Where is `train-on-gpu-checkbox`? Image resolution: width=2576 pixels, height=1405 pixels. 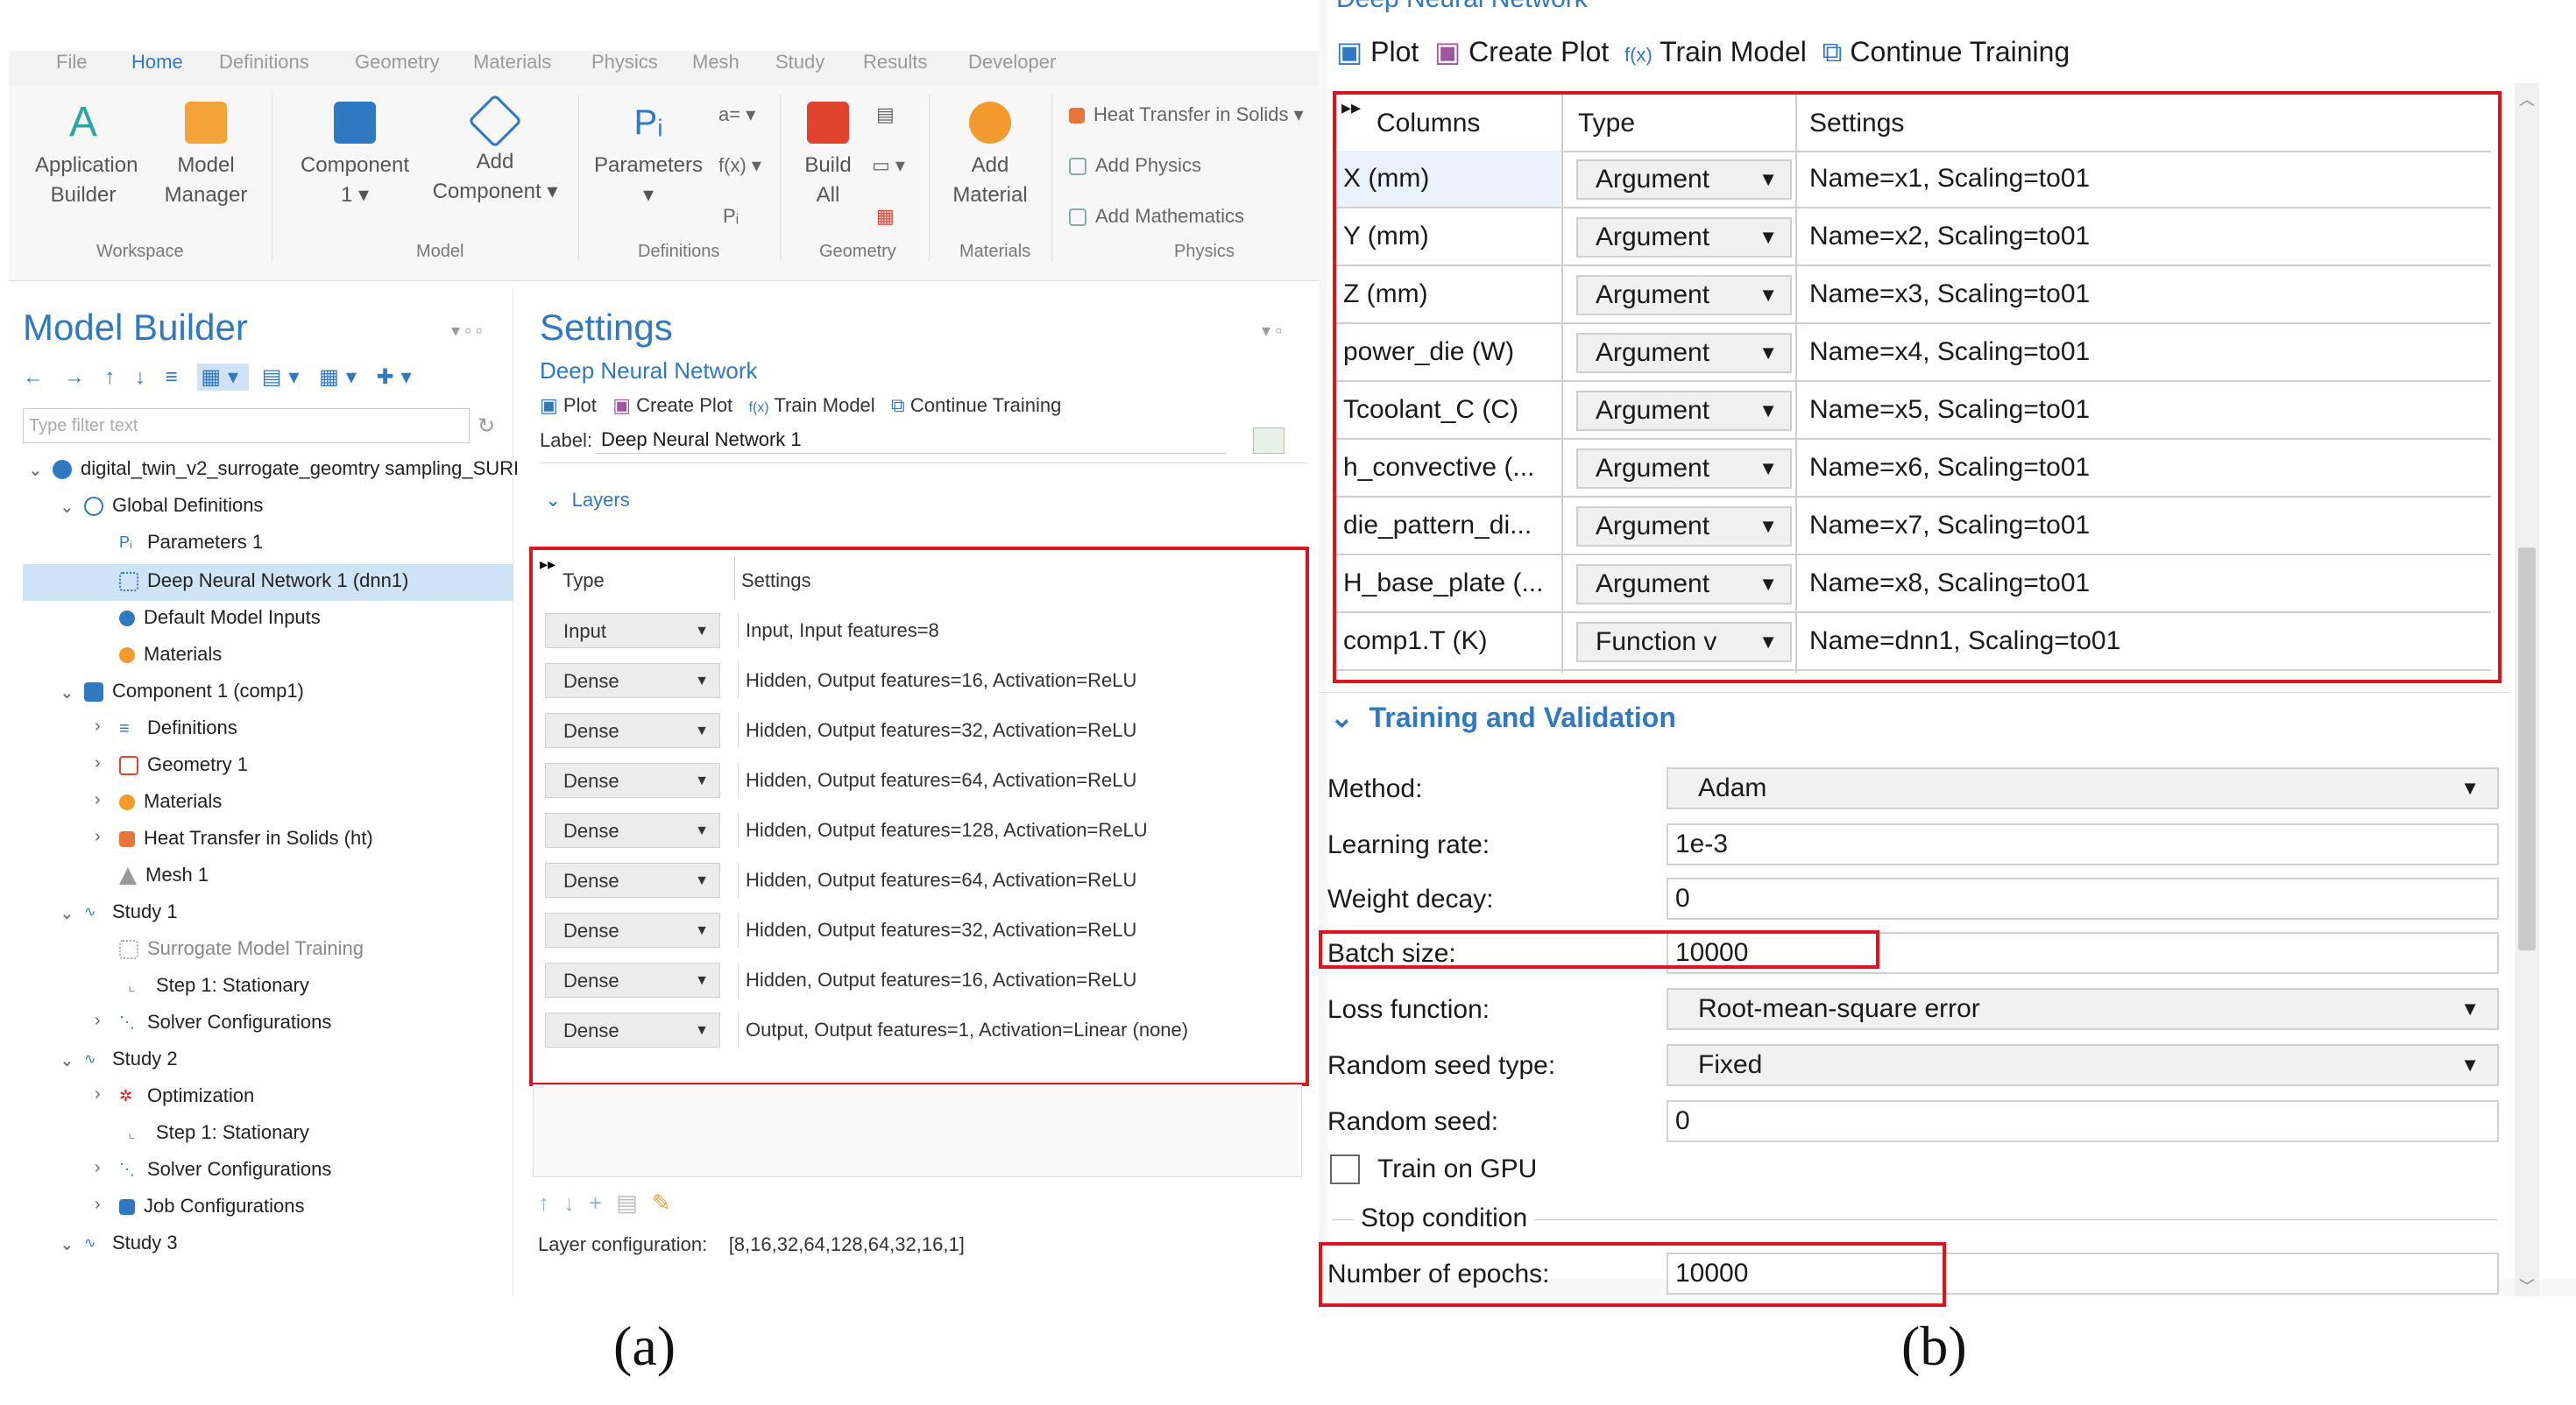
train-on-gpu-checkbox is located at coordinates (1345, 1169).